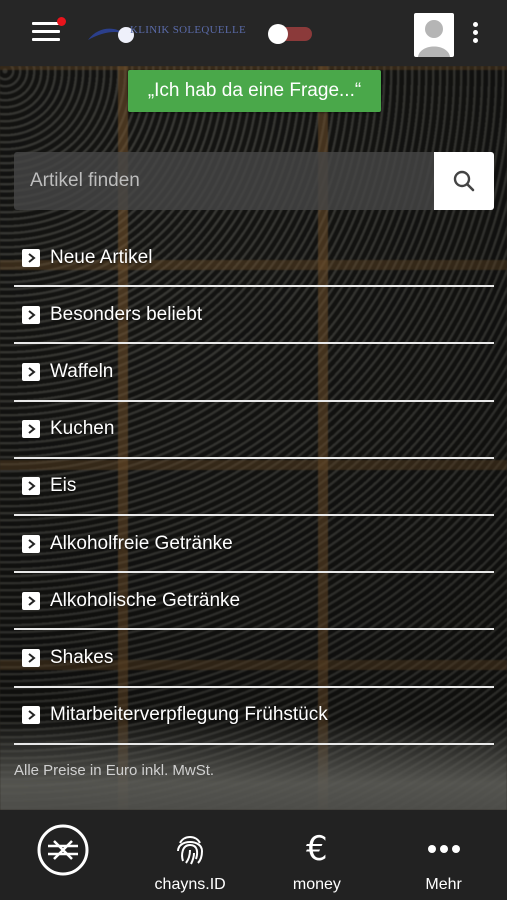 Image resolution: width=507 pixels, height=900 pixels. What do you see at coordinates (114, 770) in the screenshot?
I see `prices-note: Alle Preise in Euro inkl. MwSt.` at bounding box center [114, 770].